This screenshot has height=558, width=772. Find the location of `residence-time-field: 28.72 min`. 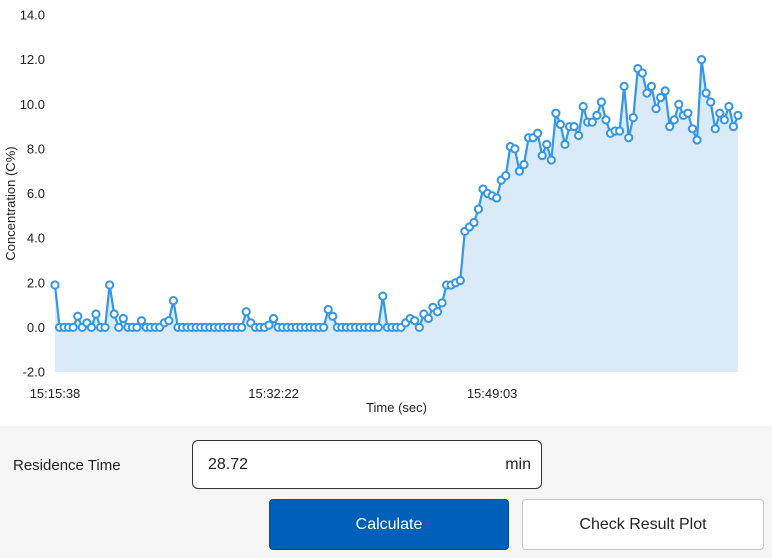

residence-time-field: 28.72 min is located at coordinates (367, 464).